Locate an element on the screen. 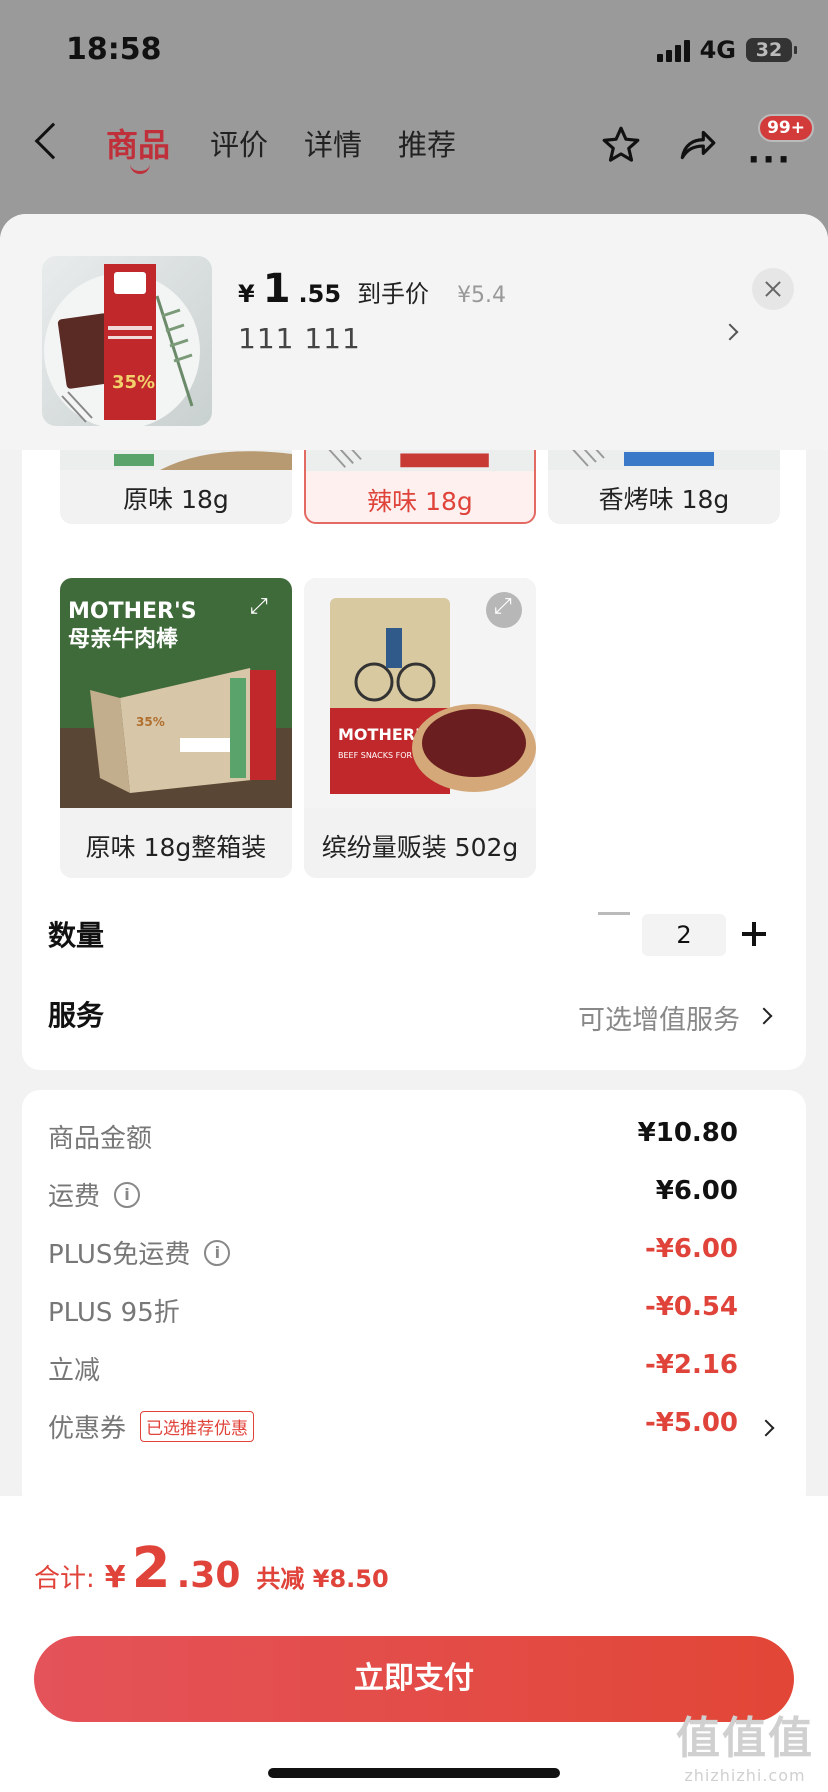 This screenshot has height=1792, width=828. variant-label: 原味 18g整箱装 is located at coordinates (176, 847).